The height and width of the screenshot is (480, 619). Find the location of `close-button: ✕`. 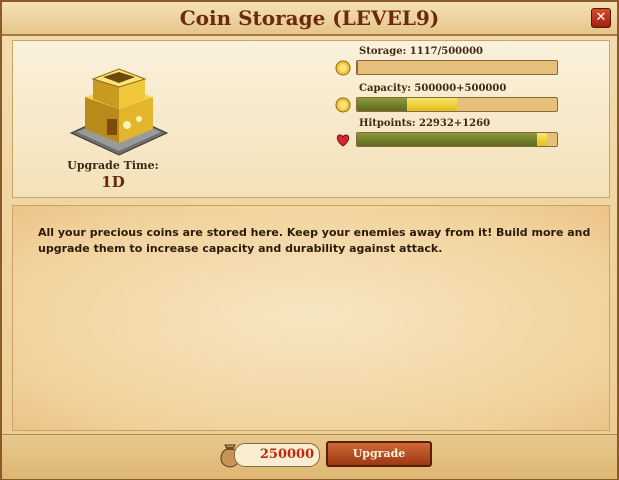

close-button: ✕ is located at coordinates (601, 18).